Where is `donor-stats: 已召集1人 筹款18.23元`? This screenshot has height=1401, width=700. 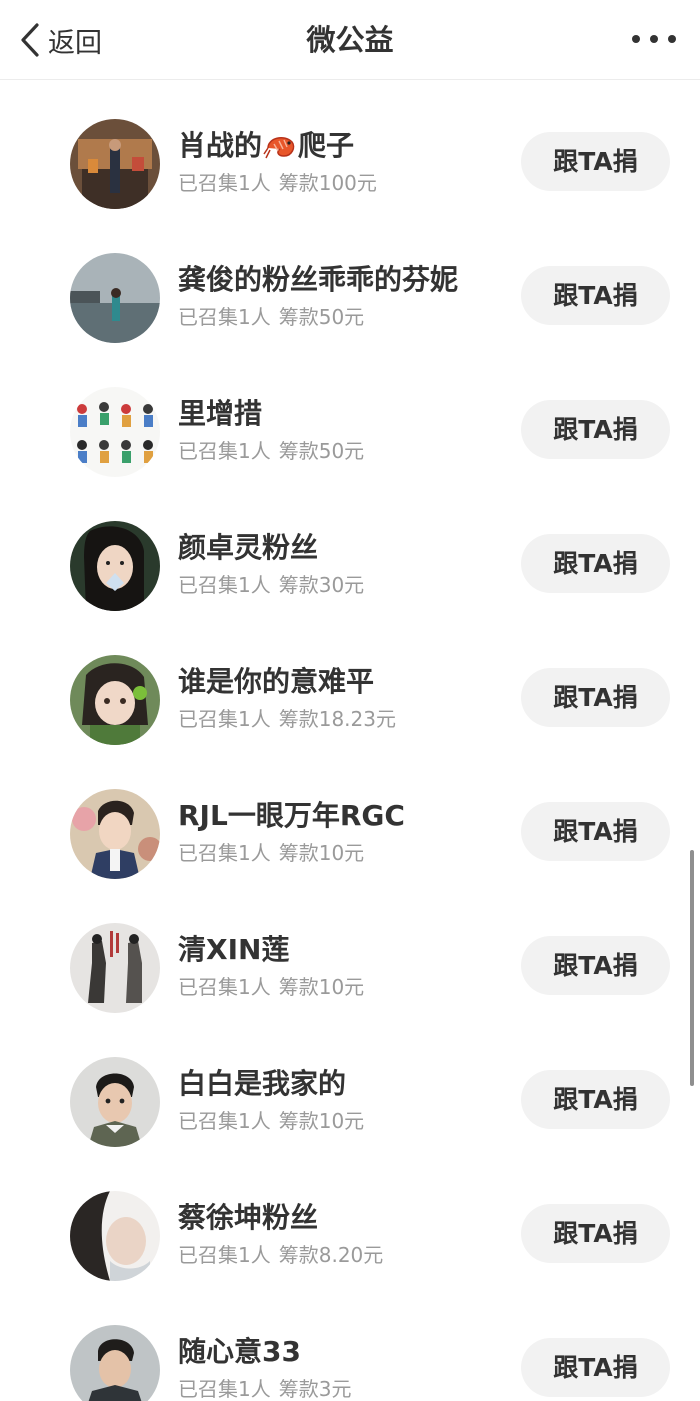
donor-stats: 已召集1人 筹款18.23元 is located at coordinates (287, 719).